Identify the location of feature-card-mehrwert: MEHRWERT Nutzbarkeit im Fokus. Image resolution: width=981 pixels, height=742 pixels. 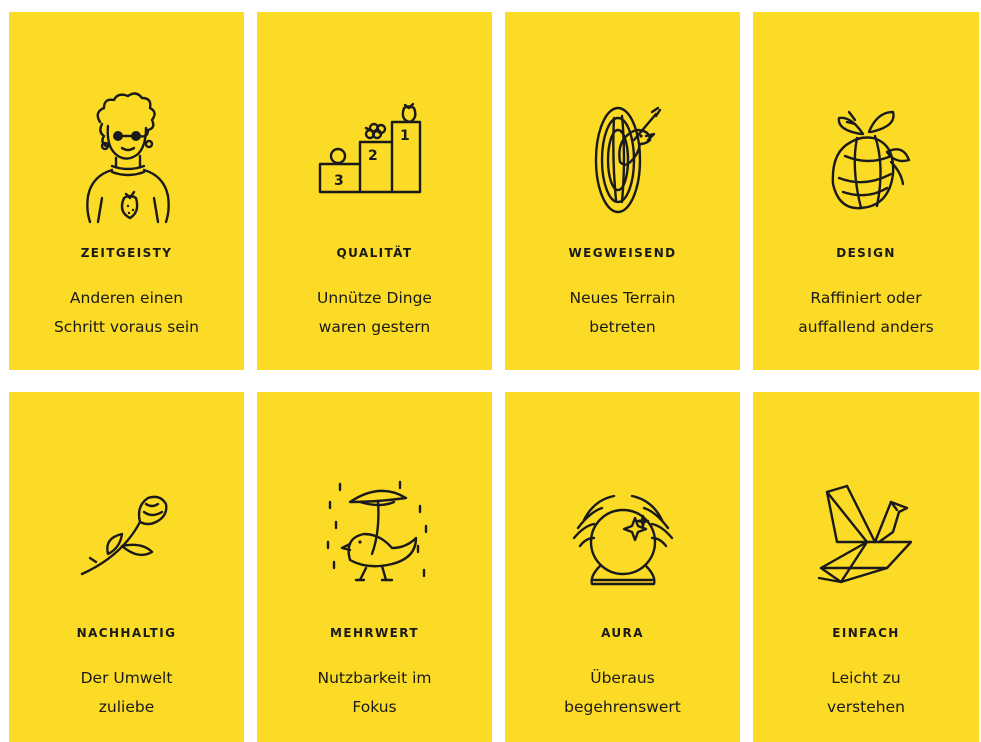
(374, 567).